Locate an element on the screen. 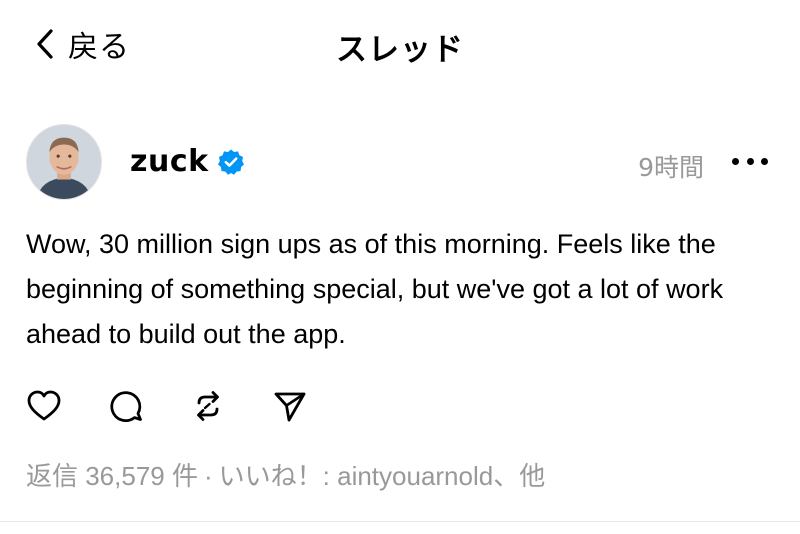 This screenshot has height=534, width=800. repost-button is located at coordinates (208, 406).